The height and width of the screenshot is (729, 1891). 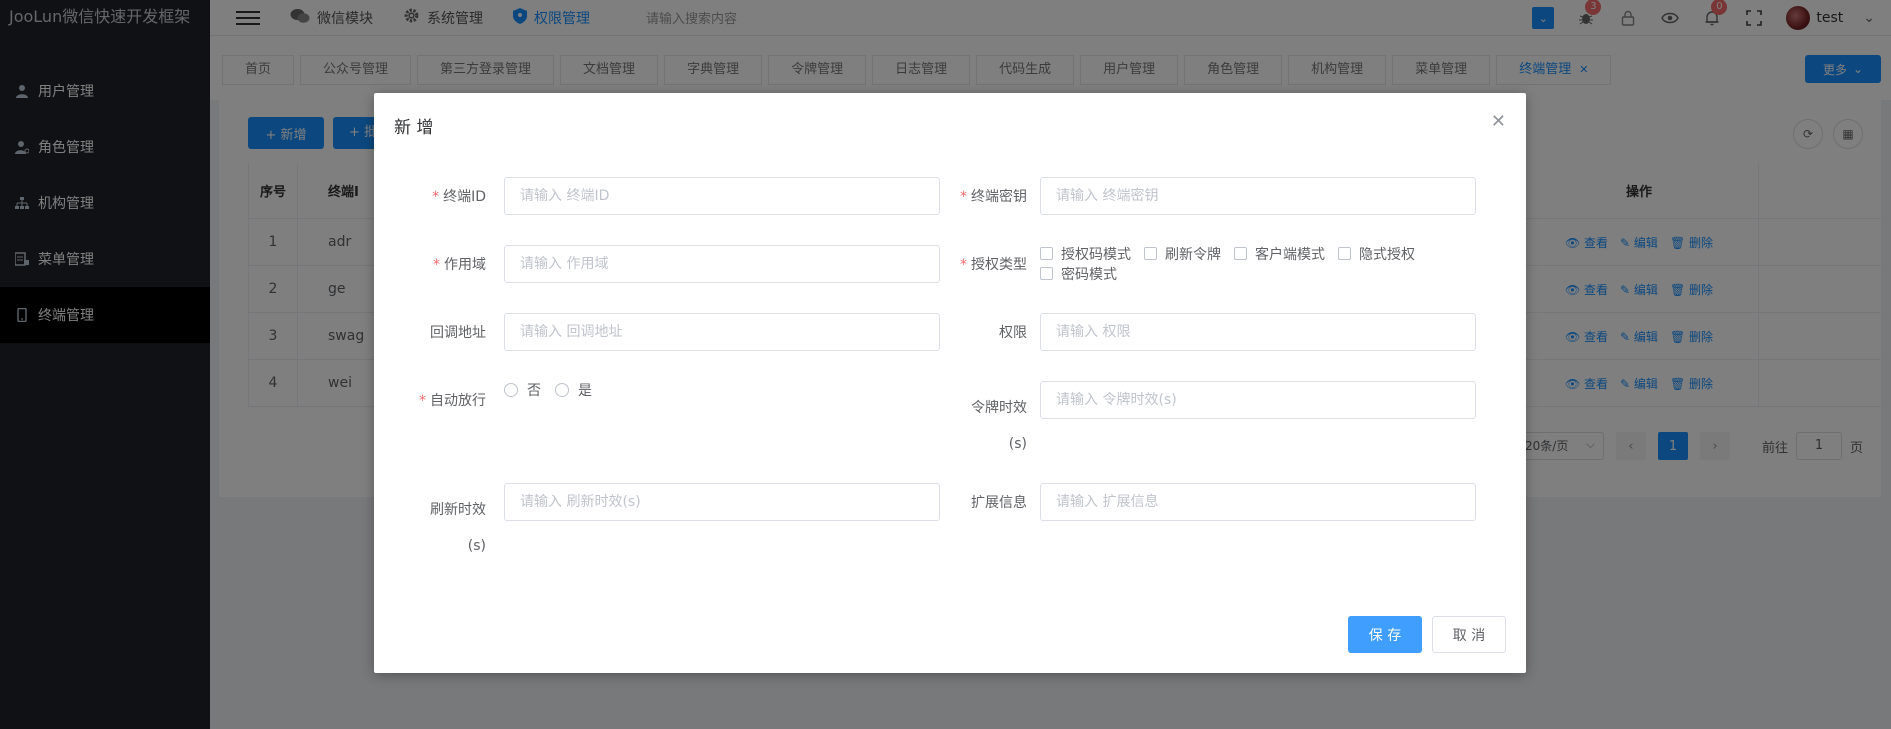 What do you see at coordinates (1498, 121) in the screenshot?
I see `close-icon: ✕` at bounding box center [1498, 121].